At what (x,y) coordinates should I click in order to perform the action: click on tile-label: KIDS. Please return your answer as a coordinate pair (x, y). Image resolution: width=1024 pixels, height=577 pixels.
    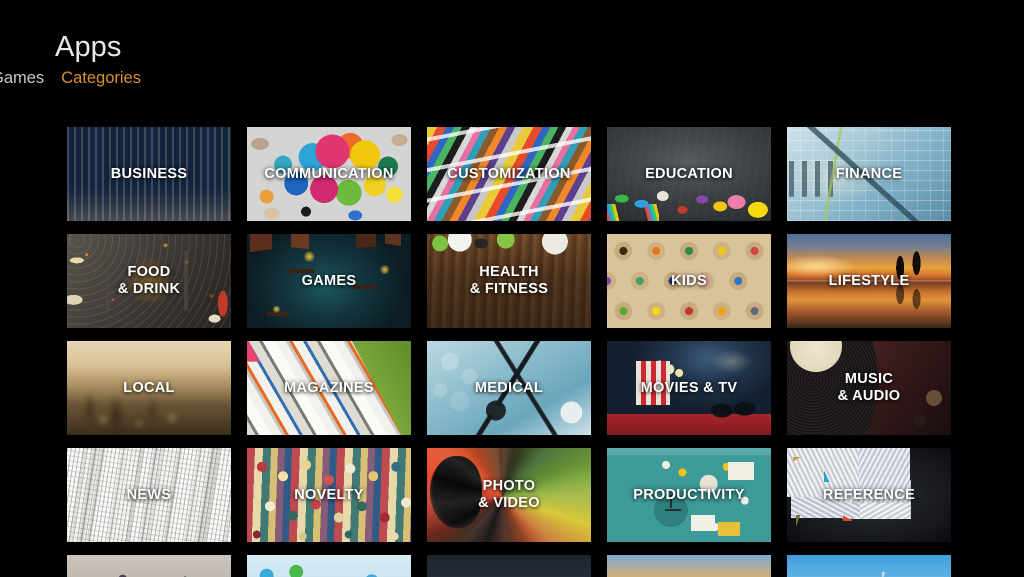
    Looking at the image, I should click on (689, 280).